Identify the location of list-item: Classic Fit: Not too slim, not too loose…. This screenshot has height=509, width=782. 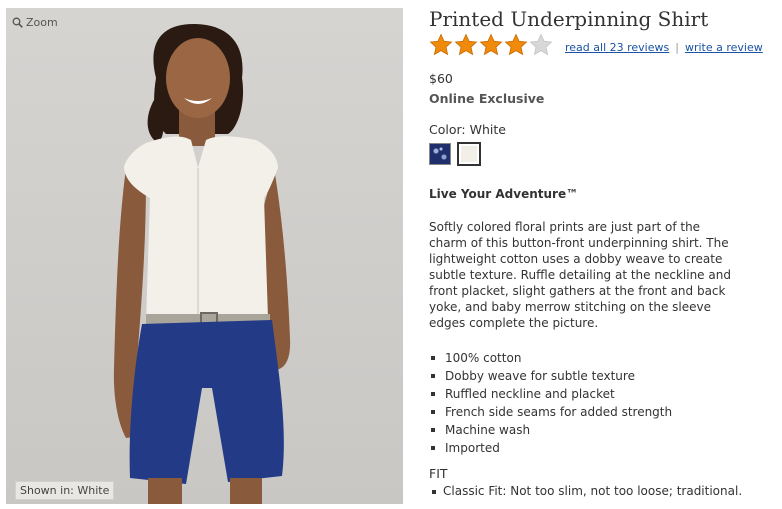
(585, 491).